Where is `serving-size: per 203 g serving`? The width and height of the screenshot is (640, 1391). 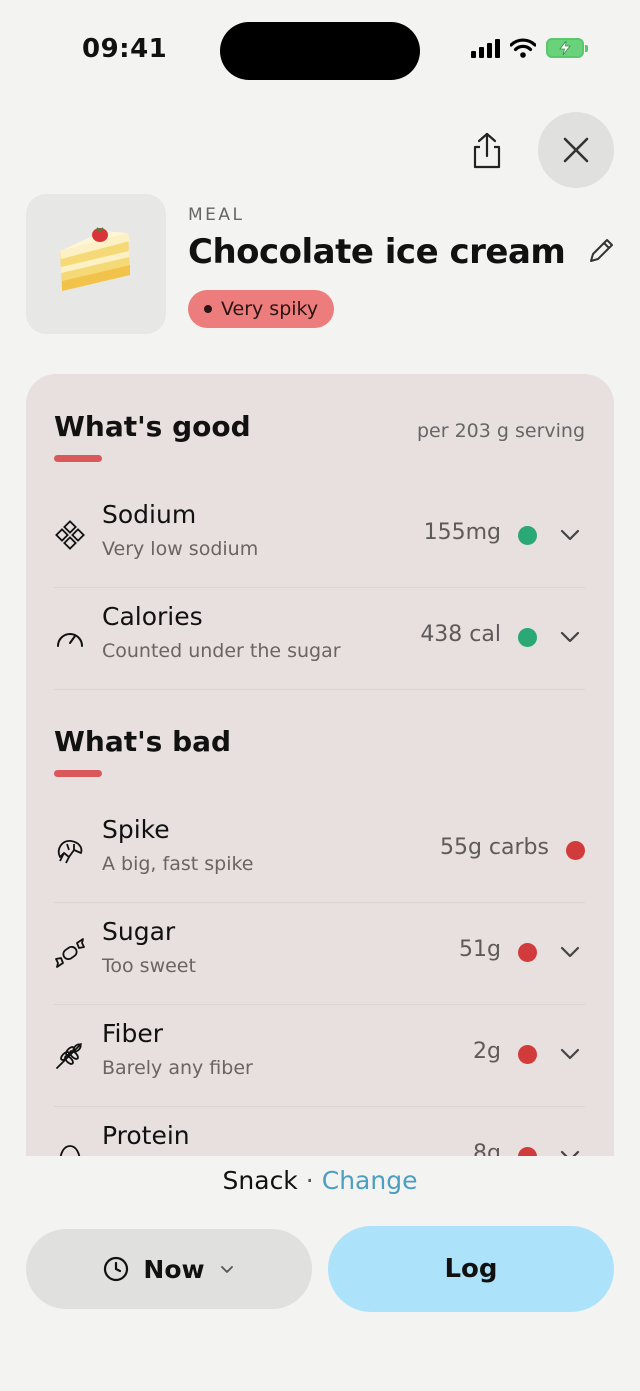 serving-size: per 203 g serving is located at coordinates (500, 431).